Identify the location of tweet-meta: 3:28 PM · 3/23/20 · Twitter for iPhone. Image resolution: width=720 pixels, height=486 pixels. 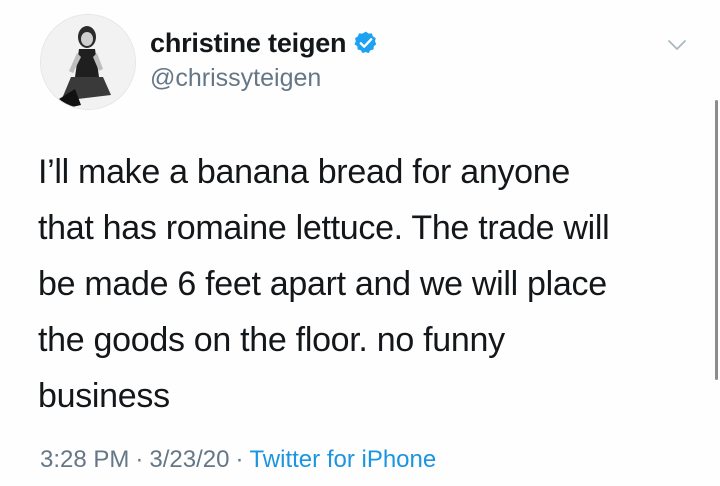
(238, 460).